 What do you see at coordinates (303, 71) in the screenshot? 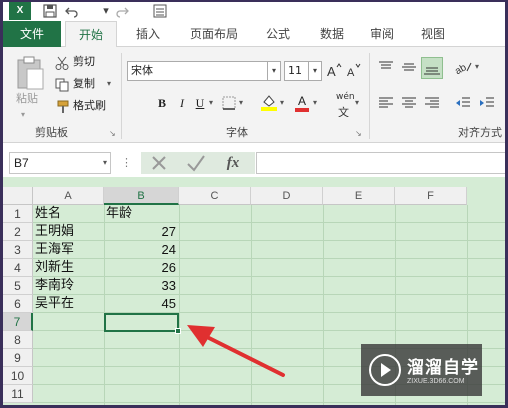
I see `font-size-combo: 11 ▾` at bounding box center [303, 71].